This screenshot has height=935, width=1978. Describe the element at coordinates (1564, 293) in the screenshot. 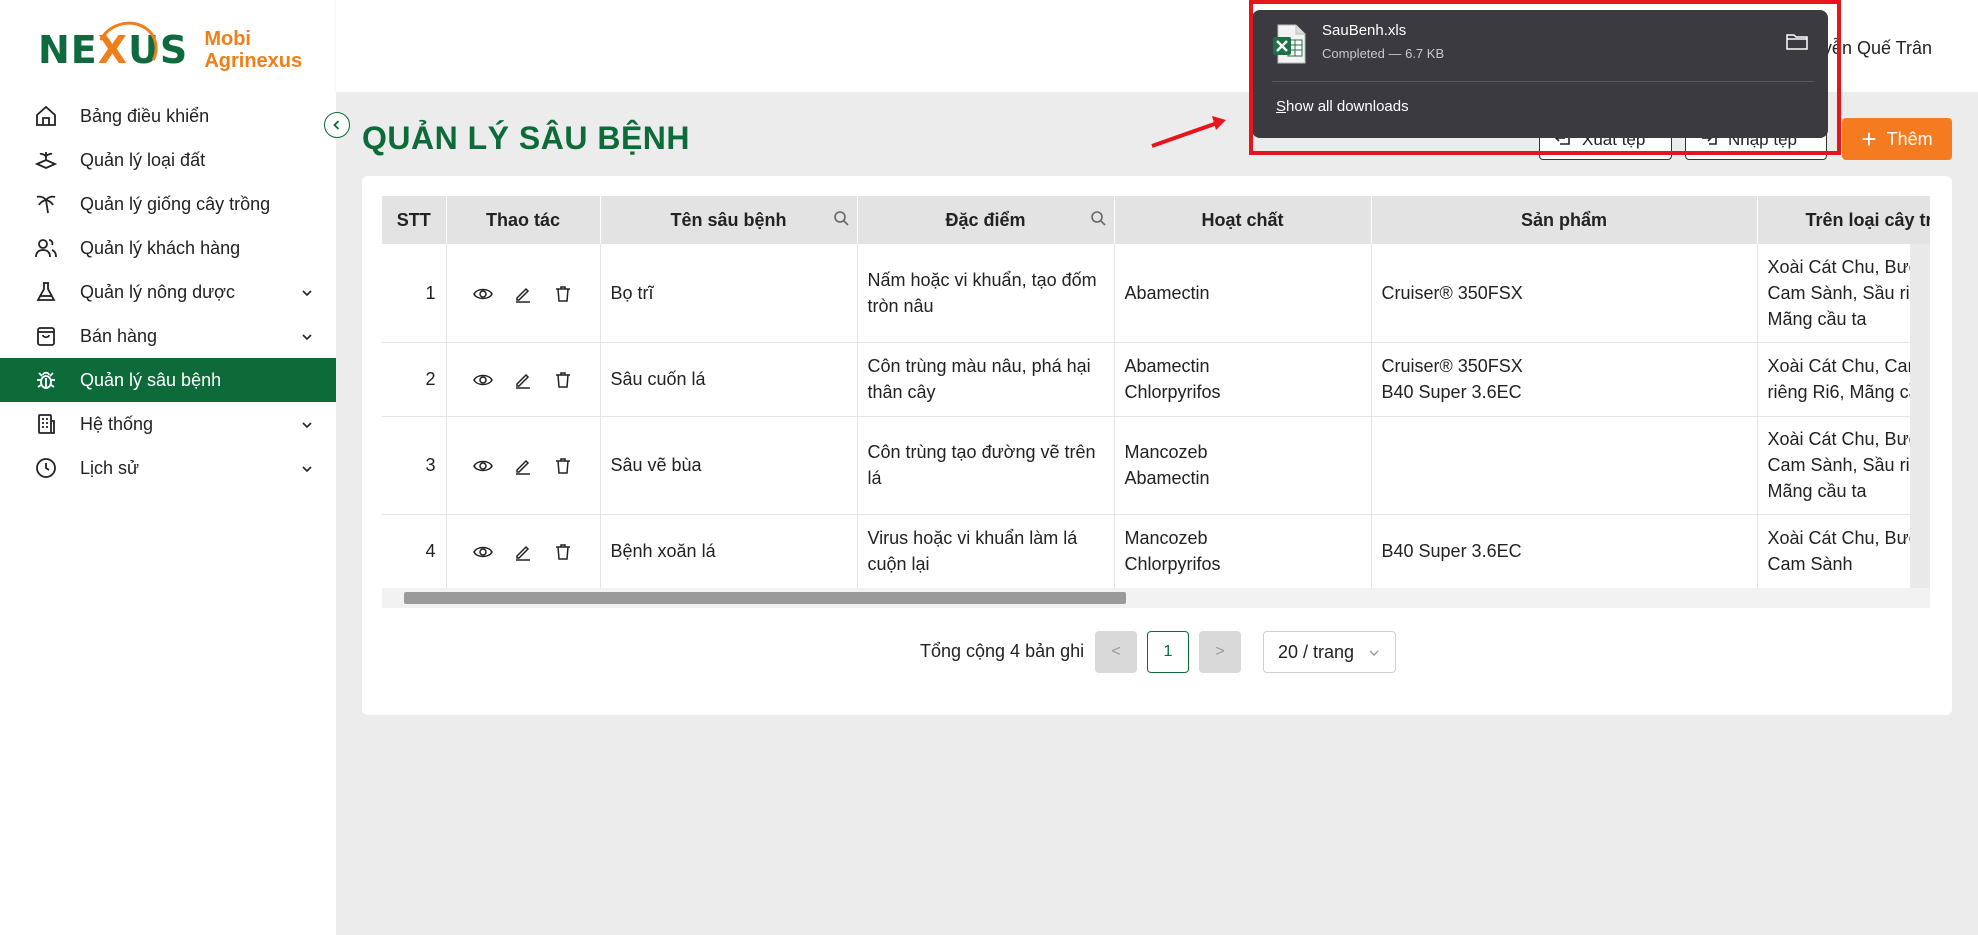

I see `cell-product: Cruiser® 350FSX` at that location.